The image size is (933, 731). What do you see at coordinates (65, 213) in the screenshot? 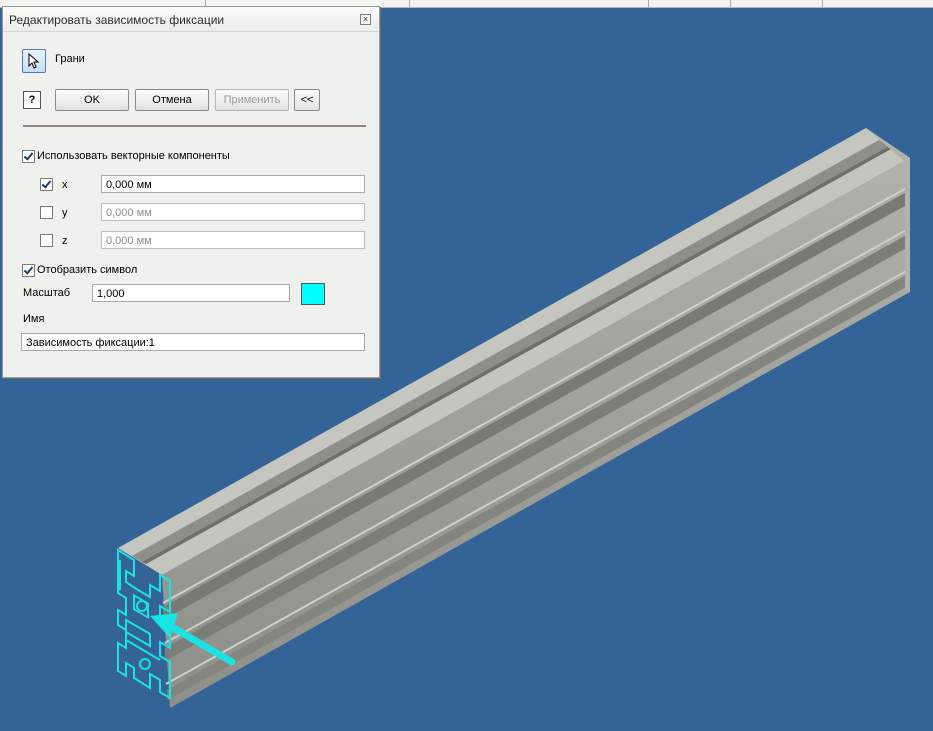
I see `y-component-label: y` at bounding box center [65, 213].